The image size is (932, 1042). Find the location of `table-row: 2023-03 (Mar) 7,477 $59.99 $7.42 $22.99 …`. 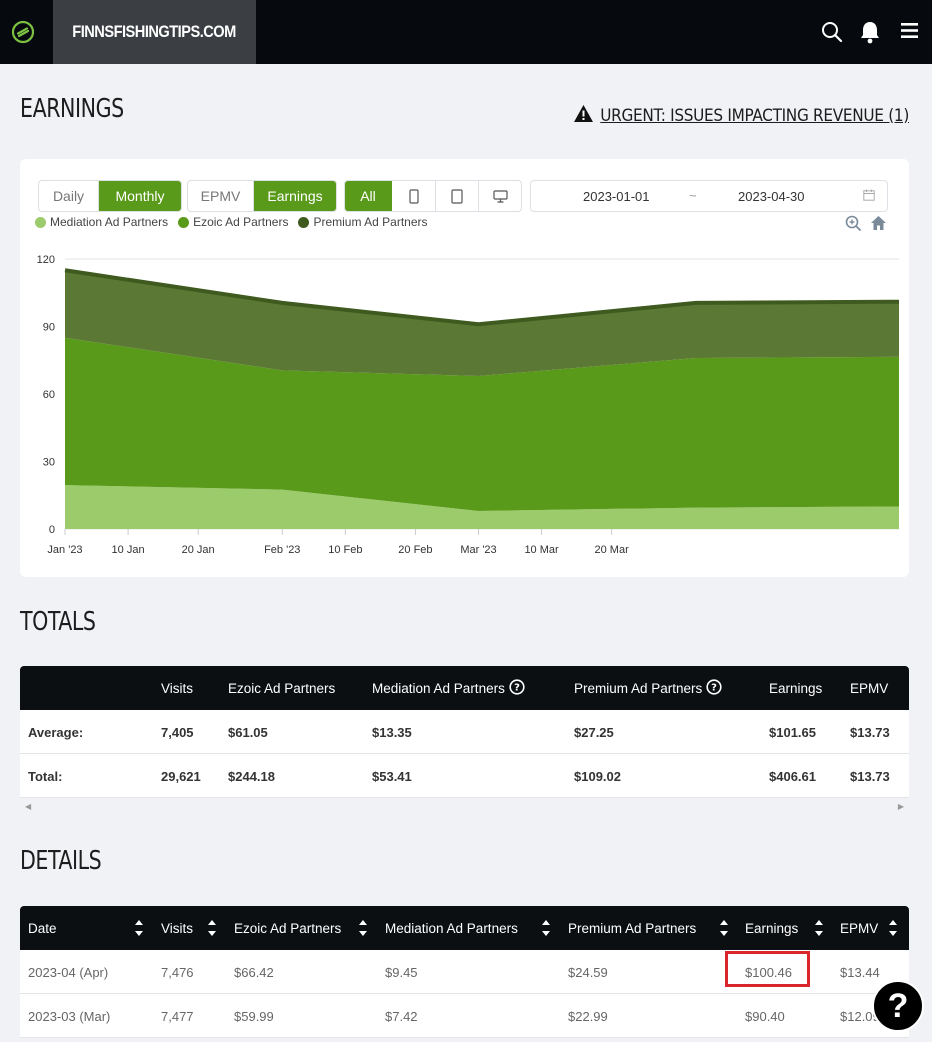

table-row: 2023-03 (Mar) 7,477 $59.99 $7.42 $22.99 … is located at coordinates (464, 1016).